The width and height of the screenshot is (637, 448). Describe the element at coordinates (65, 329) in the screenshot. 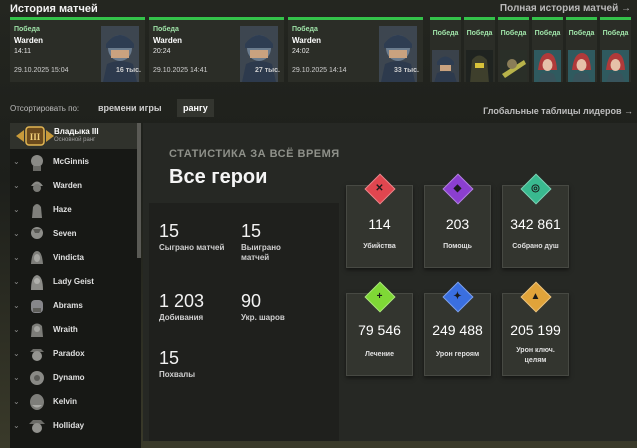

I see `sidebar-item-label: Wraith` at that location.